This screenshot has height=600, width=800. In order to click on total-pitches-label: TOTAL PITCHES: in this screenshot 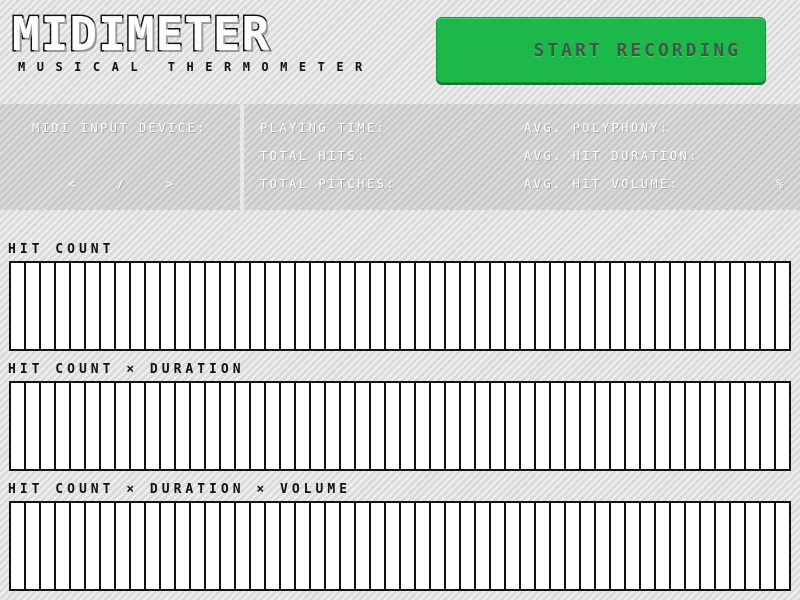, I will do `click(328, 184)`.